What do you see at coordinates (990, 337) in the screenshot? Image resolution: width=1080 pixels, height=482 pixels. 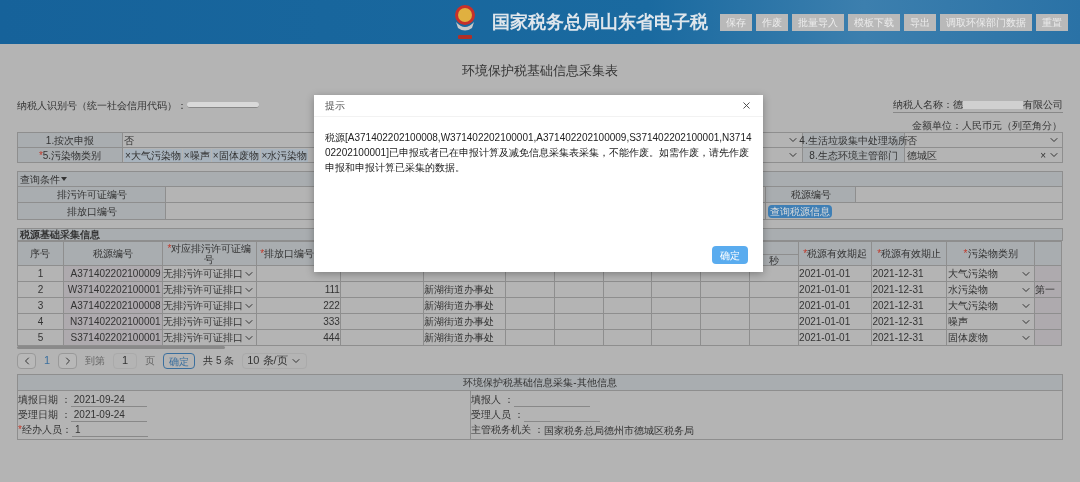 I see `select-cell: 固体废物` at bounding box center [990, 337].